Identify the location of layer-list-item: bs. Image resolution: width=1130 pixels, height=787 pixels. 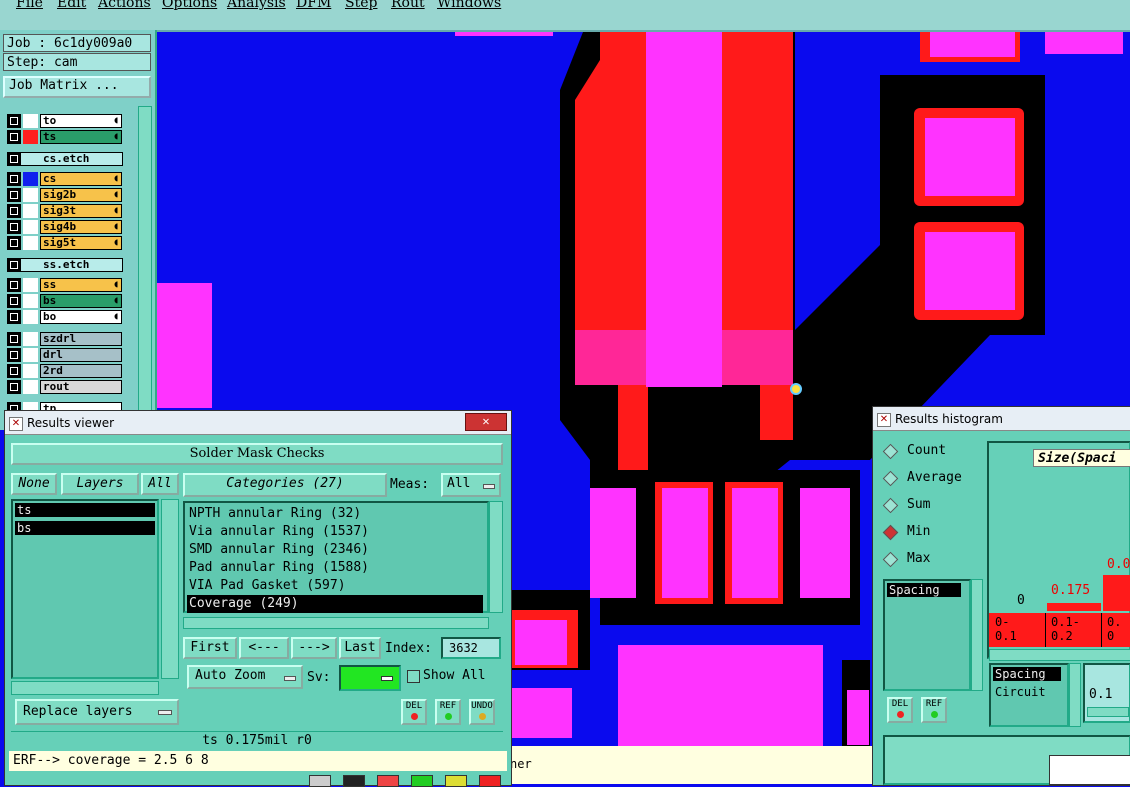
(85, 528).